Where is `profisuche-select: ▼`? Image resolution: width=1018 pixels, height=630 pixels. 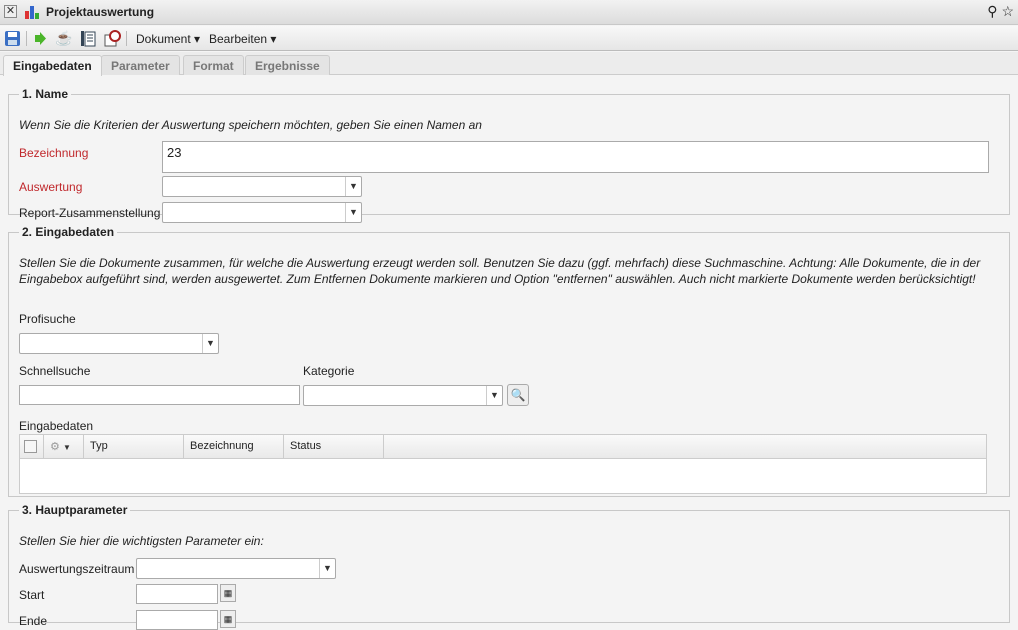
profisuche-select: ▼ is located at coordinates (119, 343).